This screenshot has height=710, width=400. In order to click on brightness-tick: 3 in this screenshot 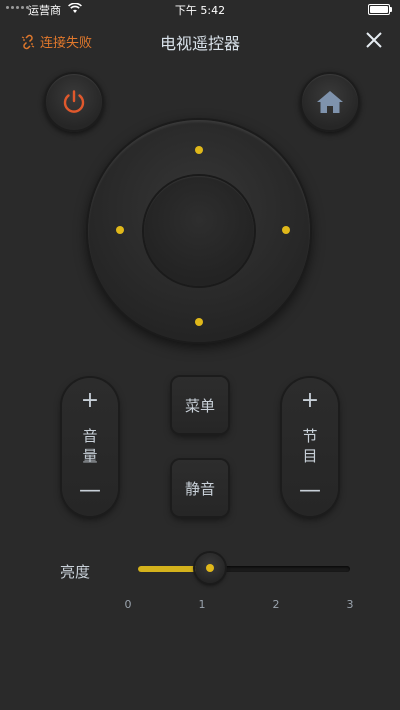, I will do `click(350, 604)`.